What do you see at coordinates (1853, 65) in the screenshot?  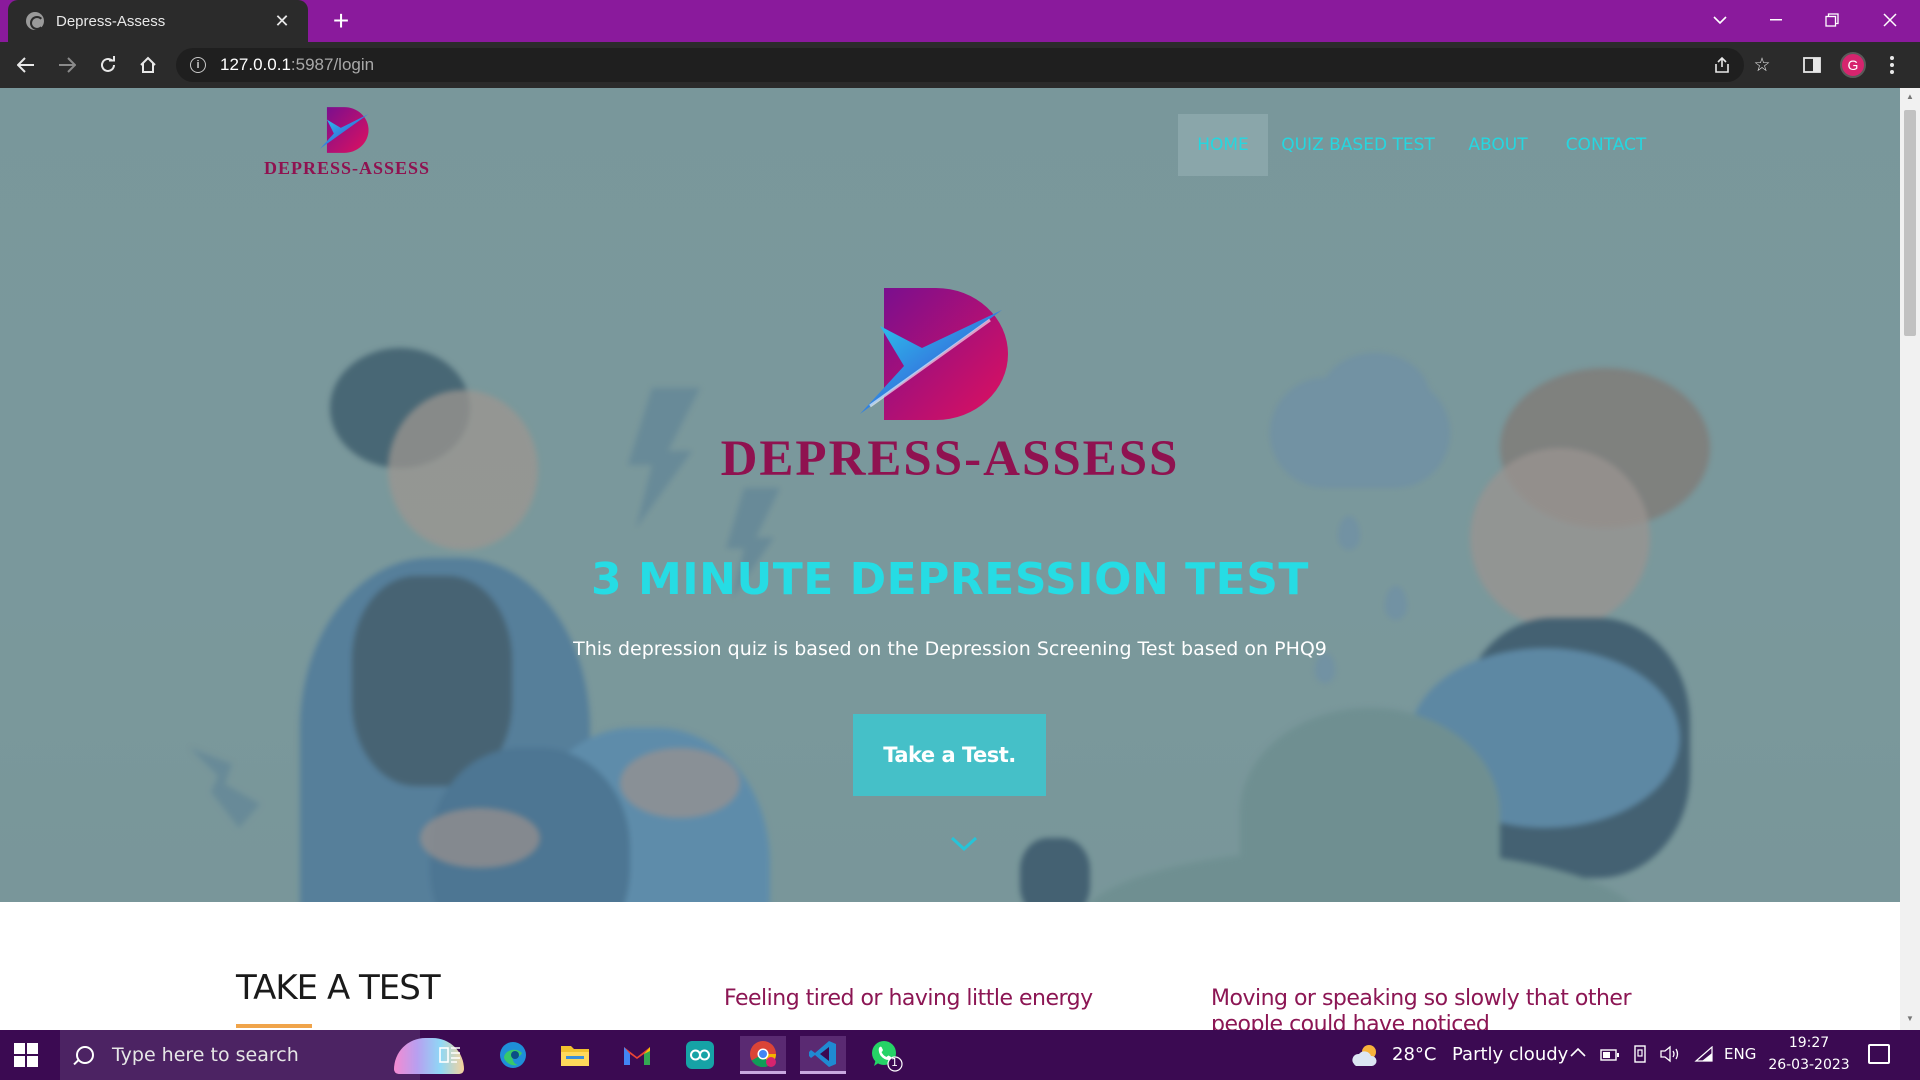 I see `profile-avatar: G` at bounding box center [1853, 65].